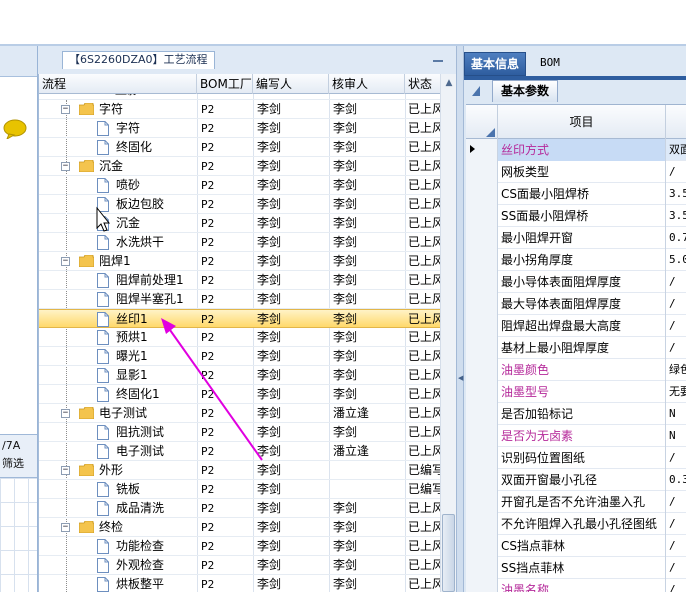 This screenshot has height=592, width=686. I want to click on param-row: 双面开窗最小孔径0.35, so click(576, 480).